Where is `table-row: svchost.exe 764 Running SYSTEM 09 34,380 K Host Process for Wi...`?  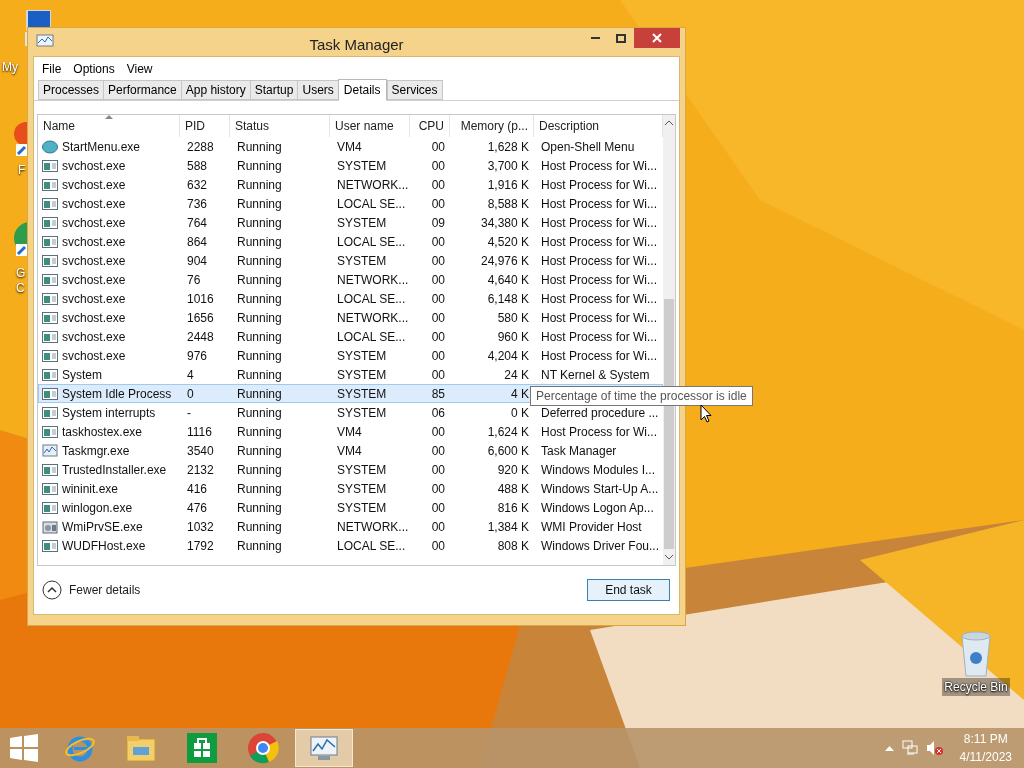 table-row: svchost.exe 764 Running SYSTEM 09 34,380 K Host Process for Wi... is located at coordinates (350, 222).